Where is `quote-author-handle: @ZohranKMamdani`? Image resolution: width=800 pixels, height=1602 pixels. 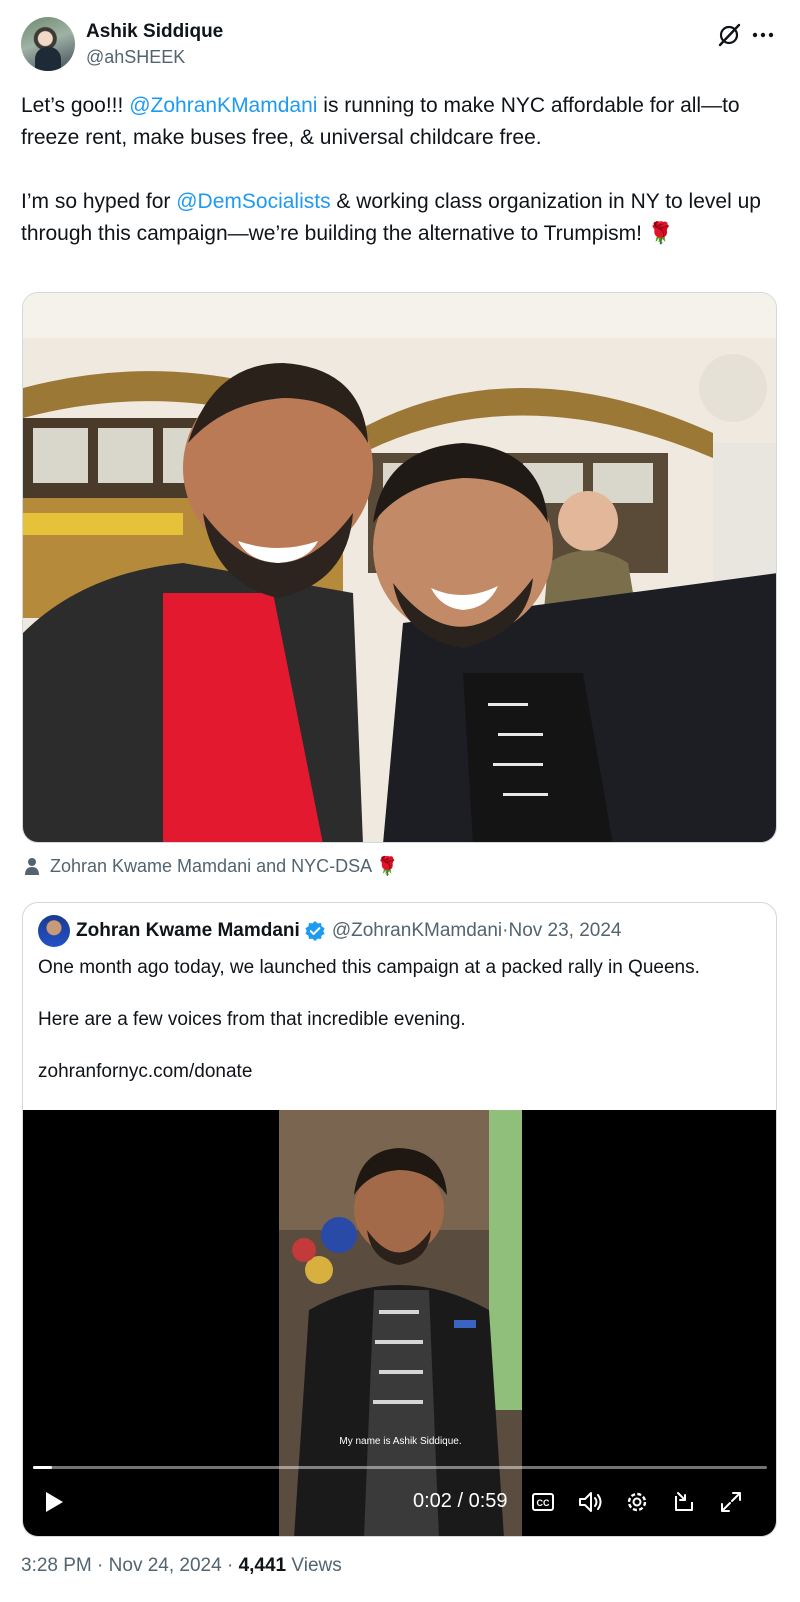
quote-author-handle: @ZohranKMamdani is located at coordinates (417, 931).